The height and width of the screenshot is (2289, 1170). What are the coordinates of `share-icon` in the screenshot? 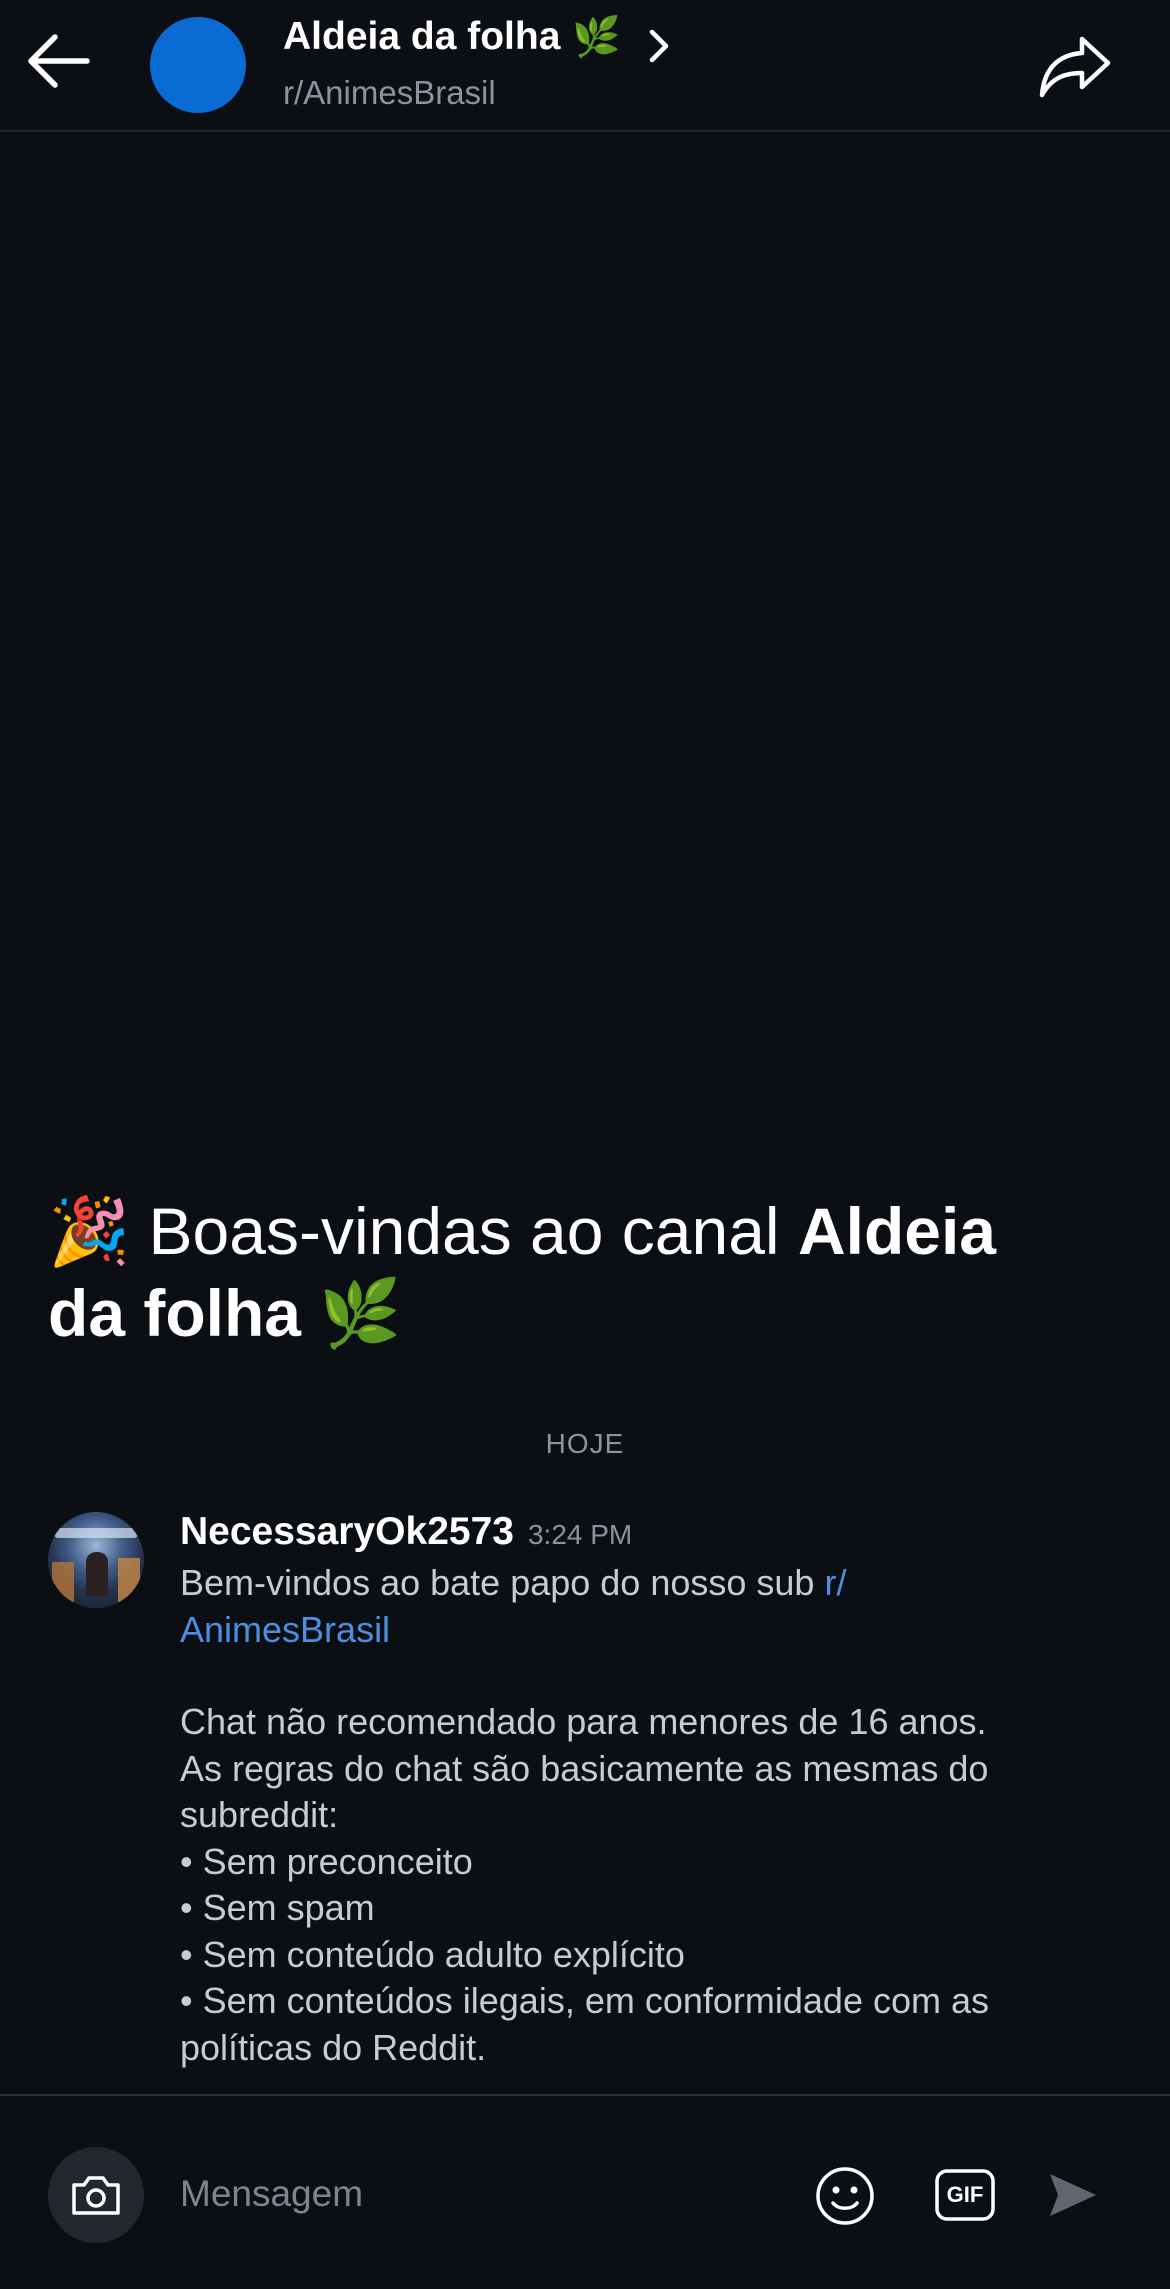 It's located at (1075, 67).